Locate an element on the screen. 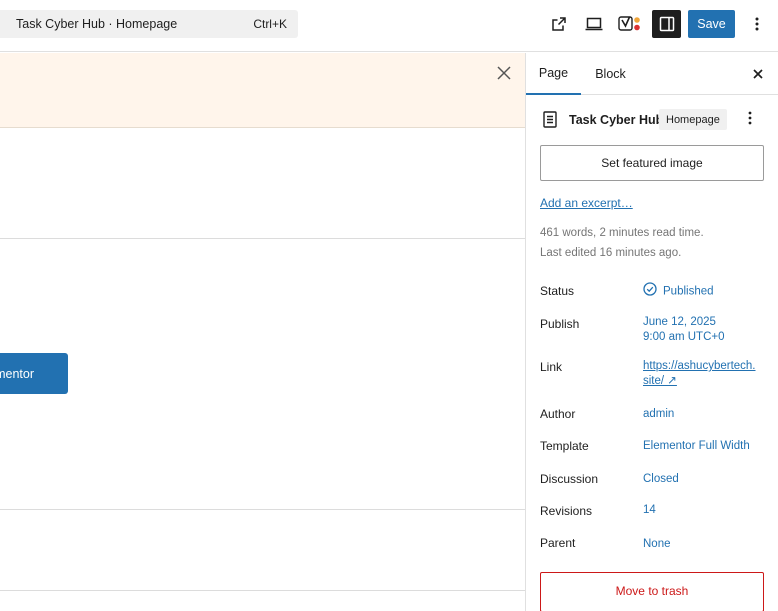 This screenshot has height=611, width=778. revisions-value: 14 is located at coordinates (649, 510).